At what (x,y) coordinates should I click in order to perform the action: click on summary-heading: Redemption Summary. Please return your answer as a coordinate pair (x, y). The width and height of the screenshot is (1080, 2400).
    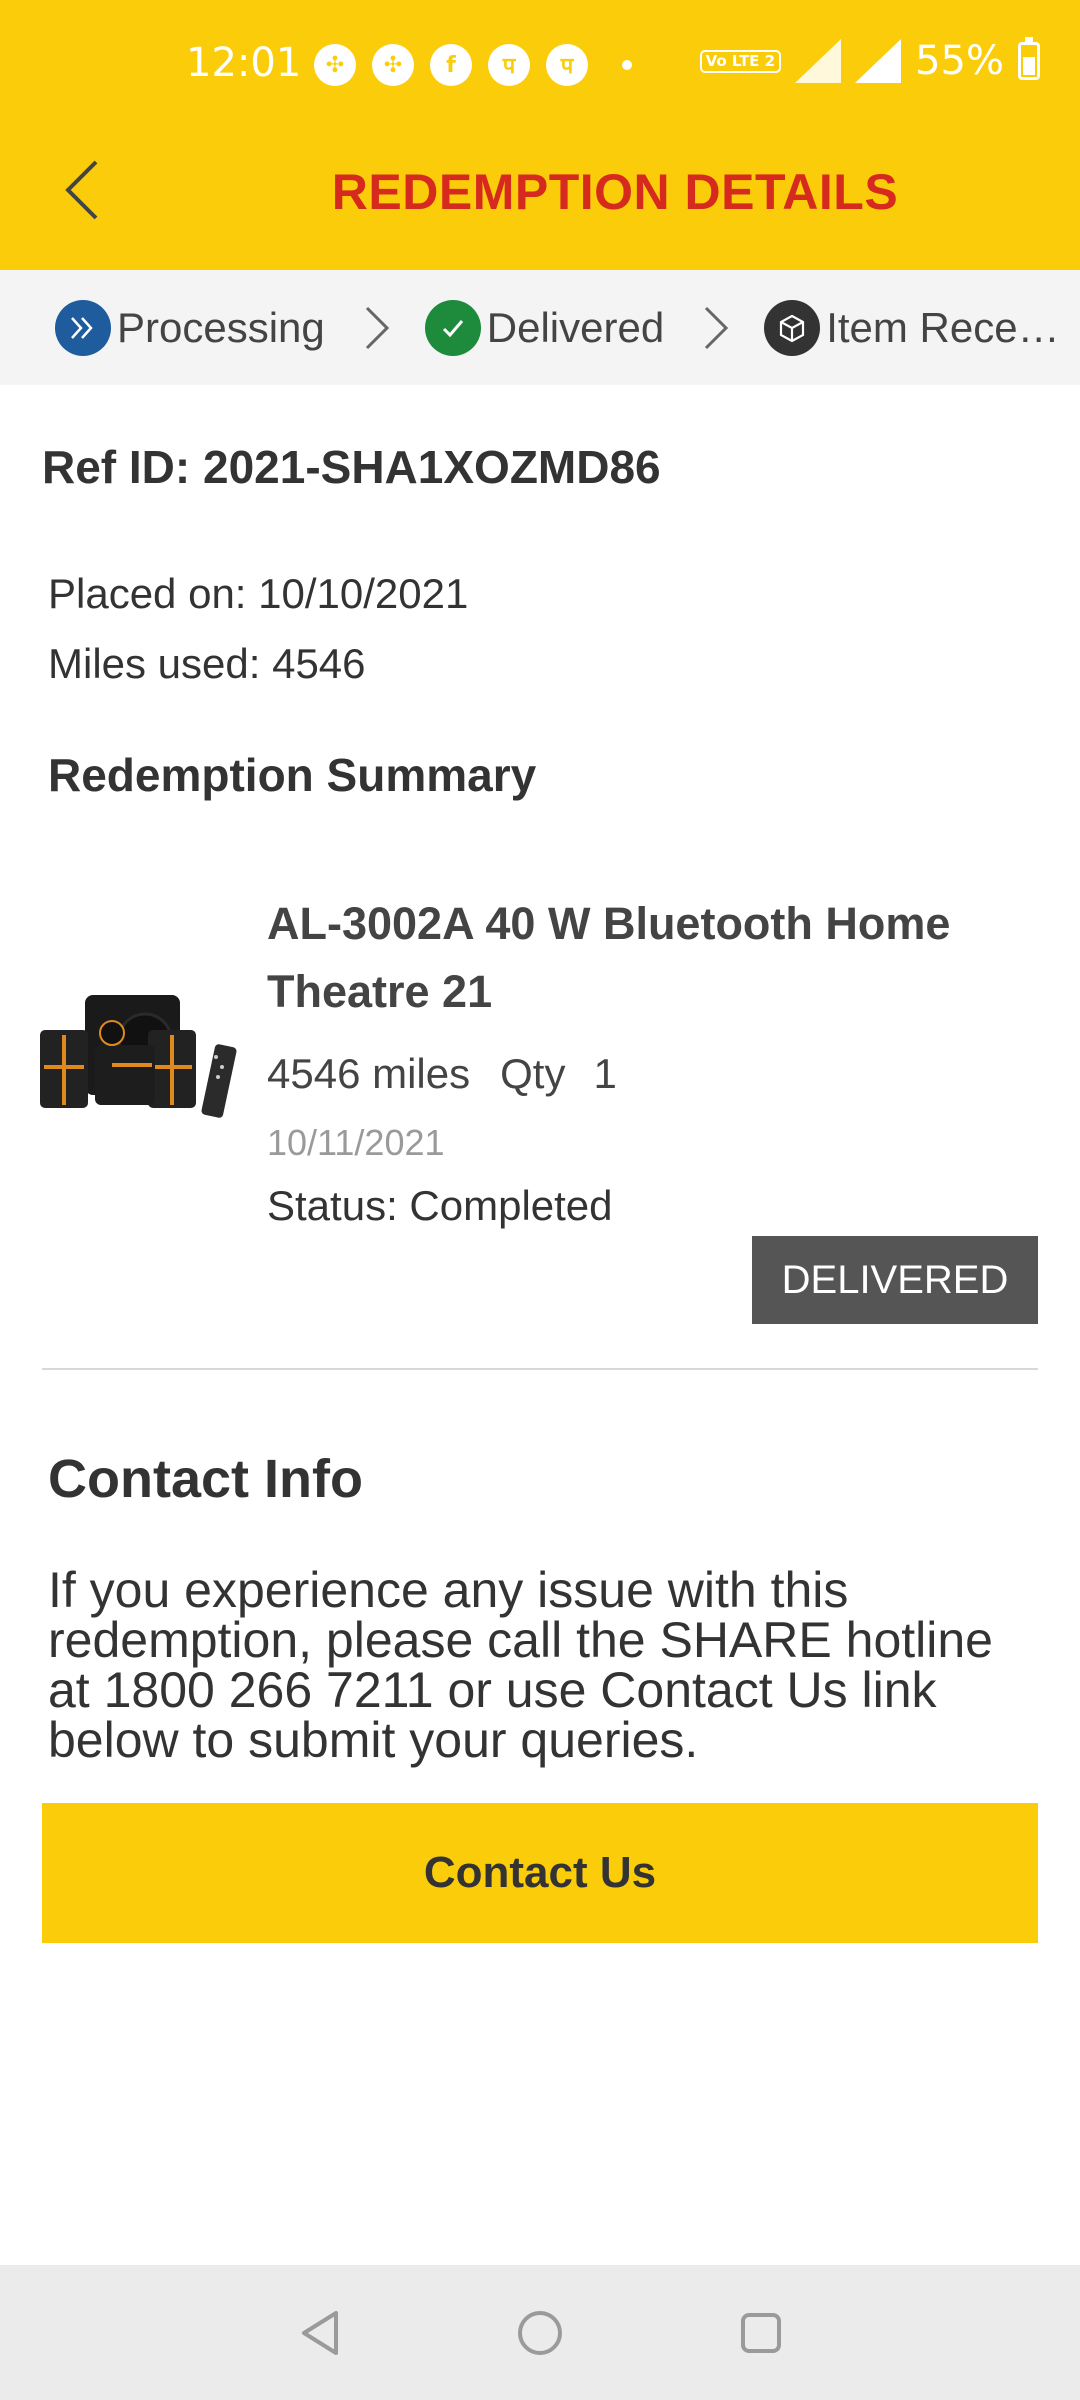
    Looking at the image, I should click on (292, 775).